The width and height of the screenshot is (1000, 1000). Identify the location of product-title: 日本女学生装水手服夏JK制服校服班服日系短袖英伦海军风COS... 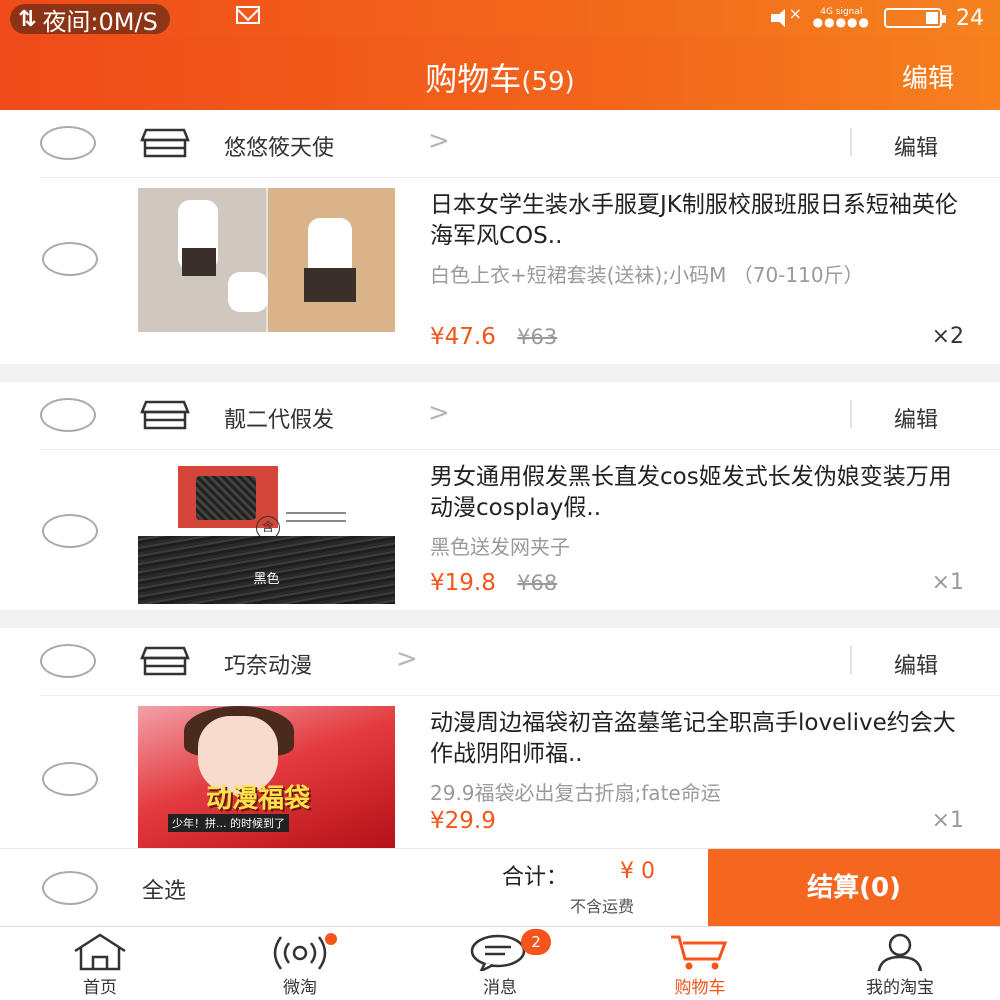
(700, 221).